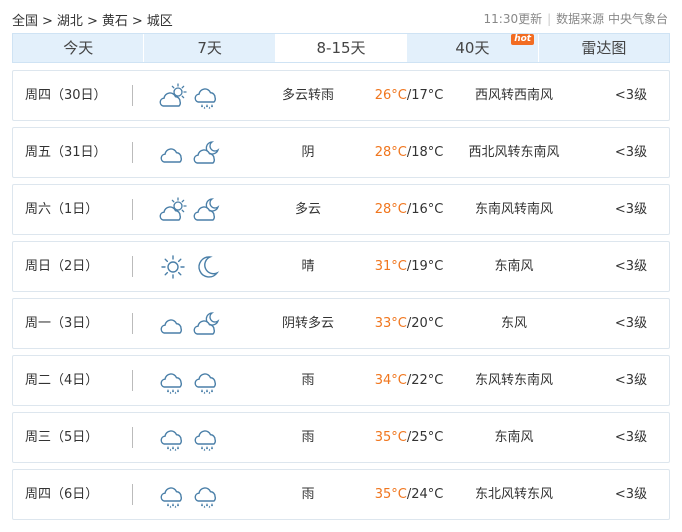 Image resolution: width=682 pixels, height=532 pixels. What do you see at coordinates (341, 494) in the screenshot?
I see `forecast-row: 周四（6日） 雨 35°C/24°C 东北风转东风 <3级` at bounding box center [341, 494].